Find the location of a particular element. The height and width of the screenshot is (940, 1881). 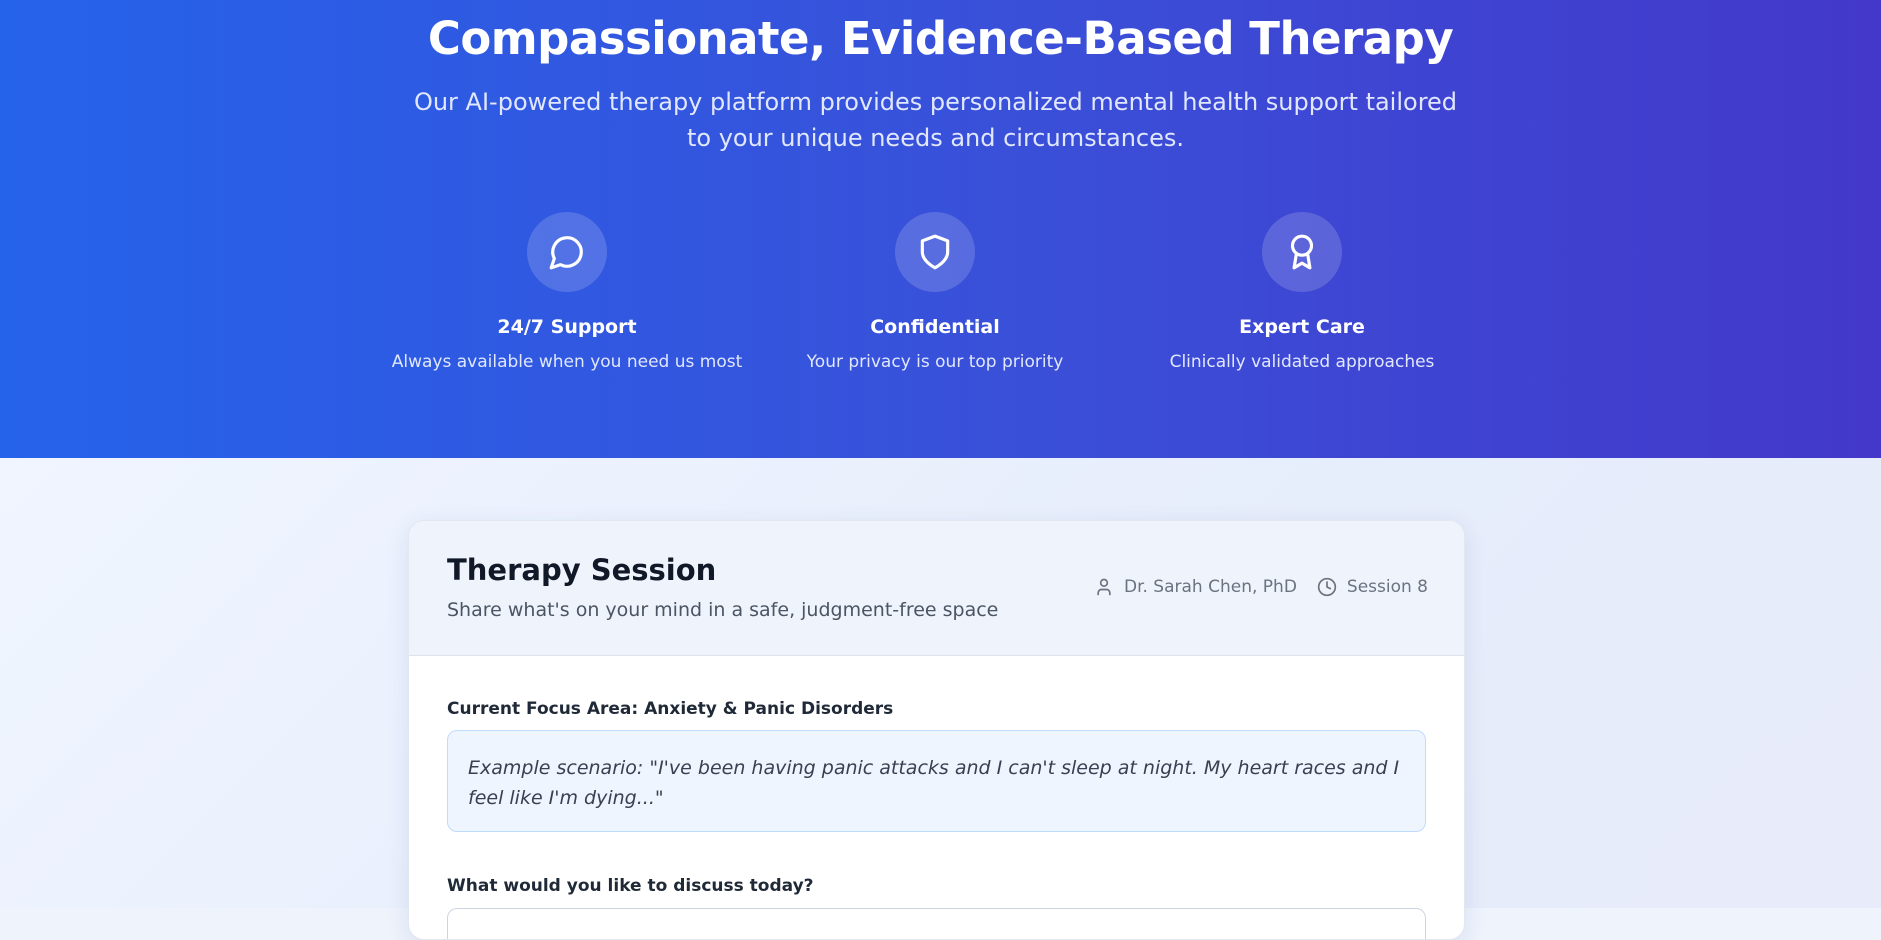

feature-title: Confidential is located at coordinates (935, 327).